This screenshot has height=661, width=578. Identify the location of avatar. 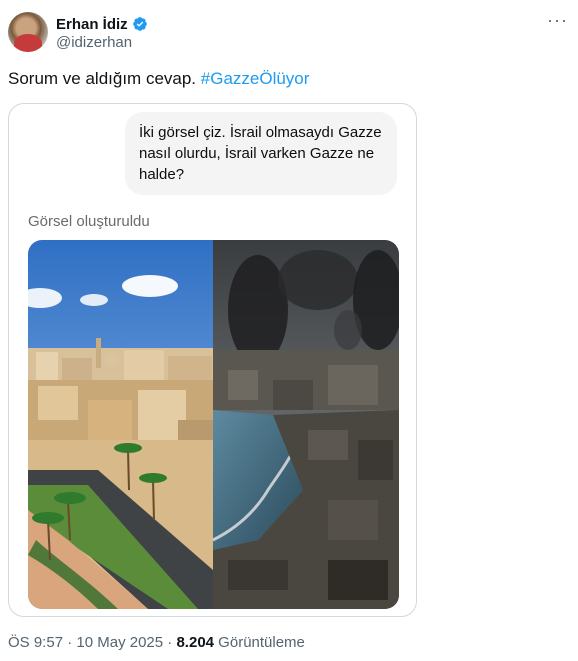
(28, 32).